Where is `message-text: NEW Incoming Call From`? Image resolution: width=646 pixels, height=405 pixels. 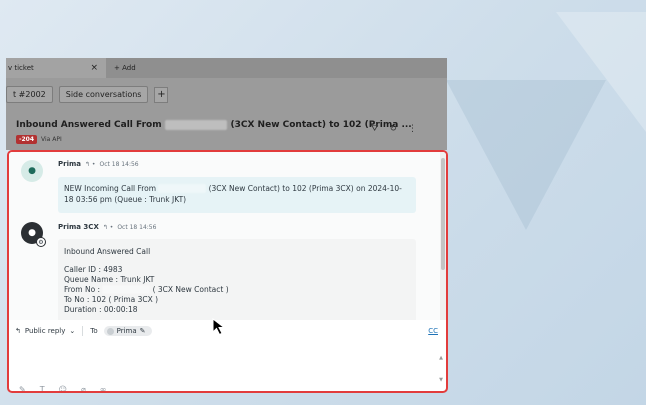
message-text: NEW Incoming Call From is located at coordinates (110, 188).